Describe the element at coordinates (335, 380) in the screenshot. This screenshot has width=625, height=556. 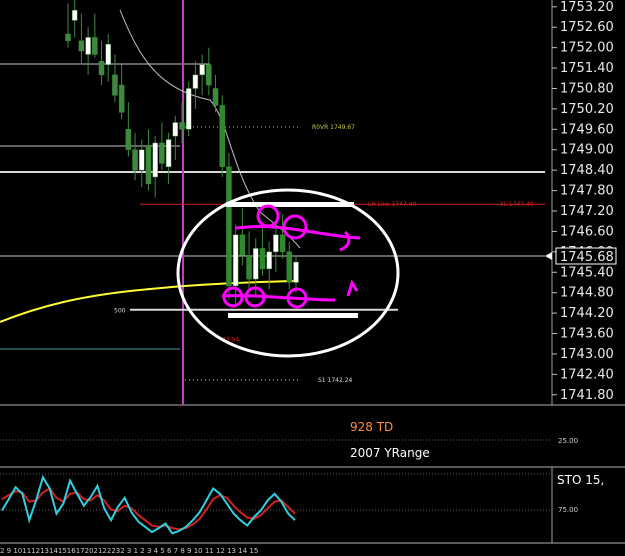
I see `level-s1-label: S1 1742.24` at that location.